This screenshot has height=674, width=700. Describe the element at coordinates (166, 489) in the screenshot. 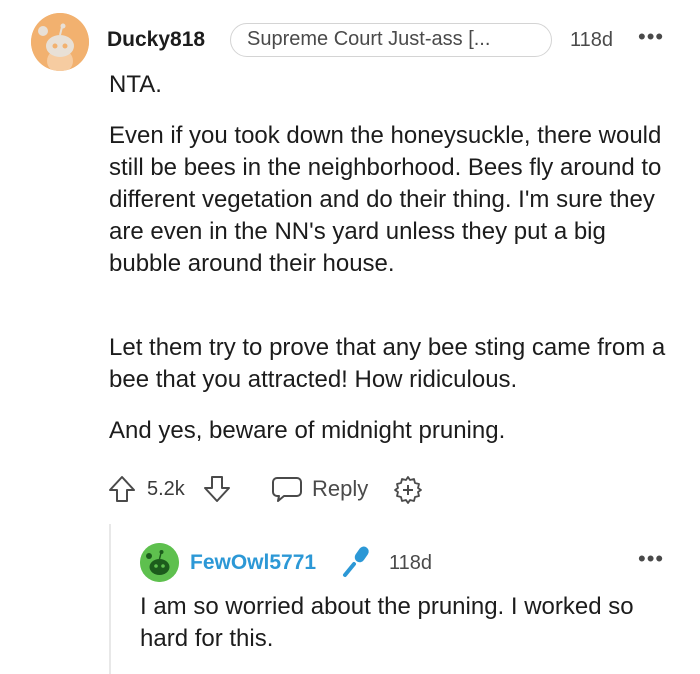

I see `vote-score: 5.2k` at that location.